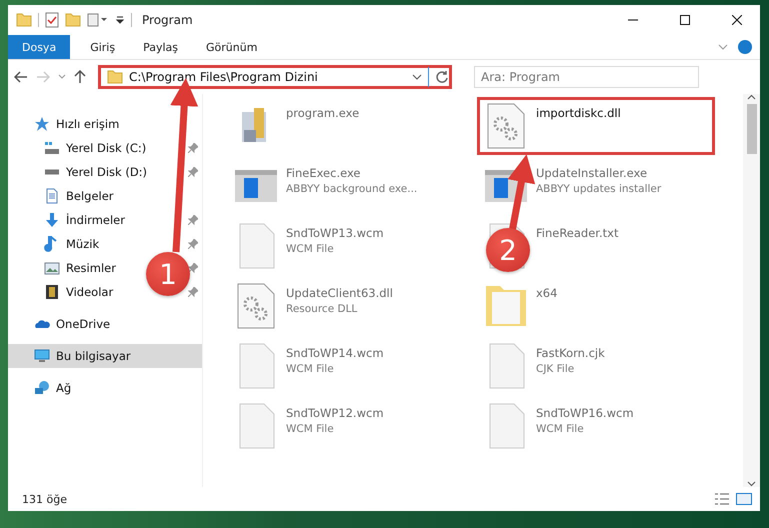 The height and width of the screenshot is (528, 769). Describe the element at coordinates (83, 324) in the screenshot. I see `sidebar-item: OneDrive` at that location.